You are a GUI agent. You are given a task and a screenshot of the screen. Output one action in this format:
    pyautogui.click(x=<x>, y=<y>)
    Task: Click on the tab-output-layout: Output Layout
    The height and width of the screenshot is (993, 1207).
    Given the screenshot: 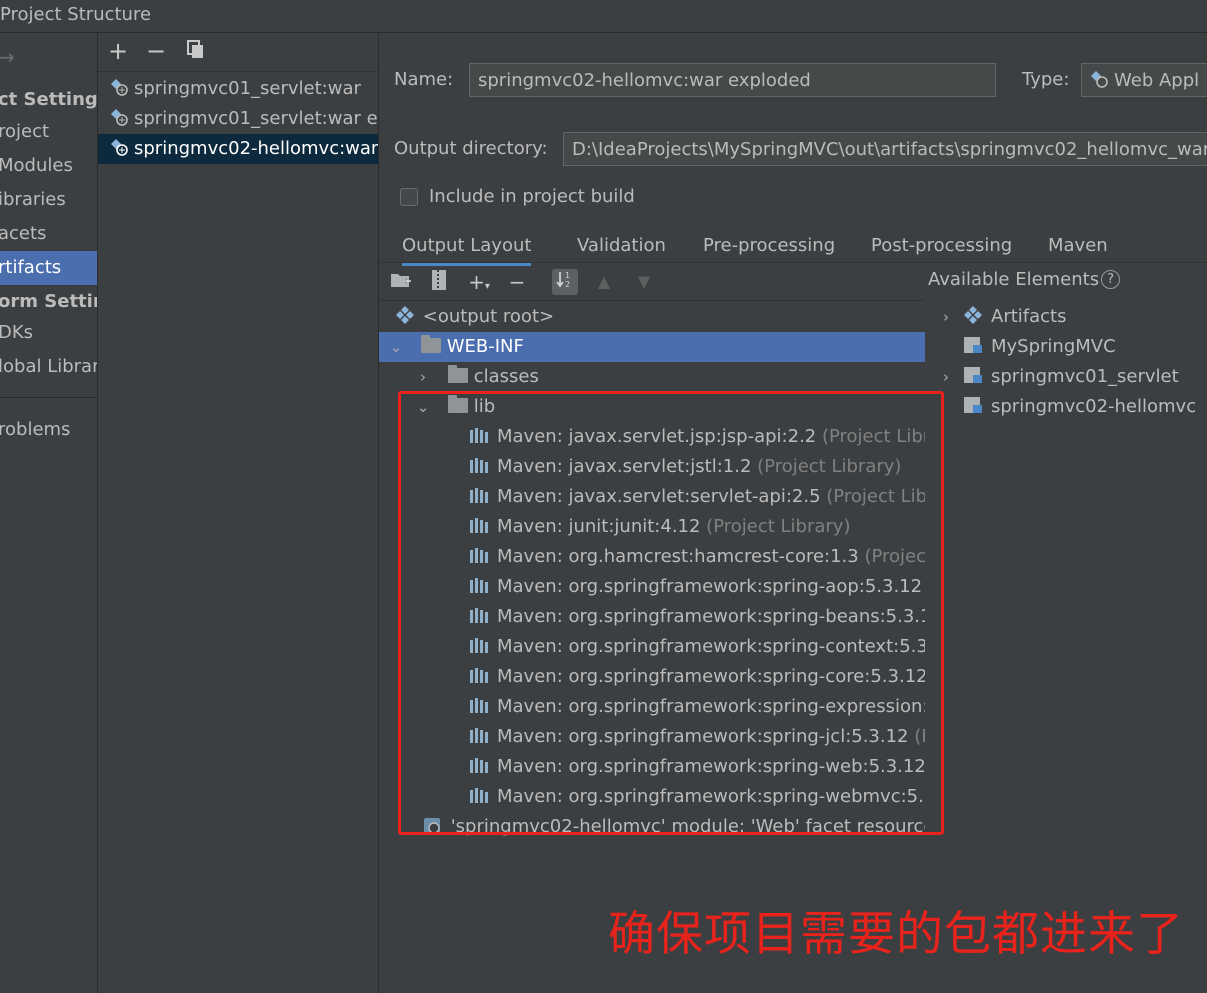 What is the action you would take?
    pyautogui.click(x=467, y=247)
    